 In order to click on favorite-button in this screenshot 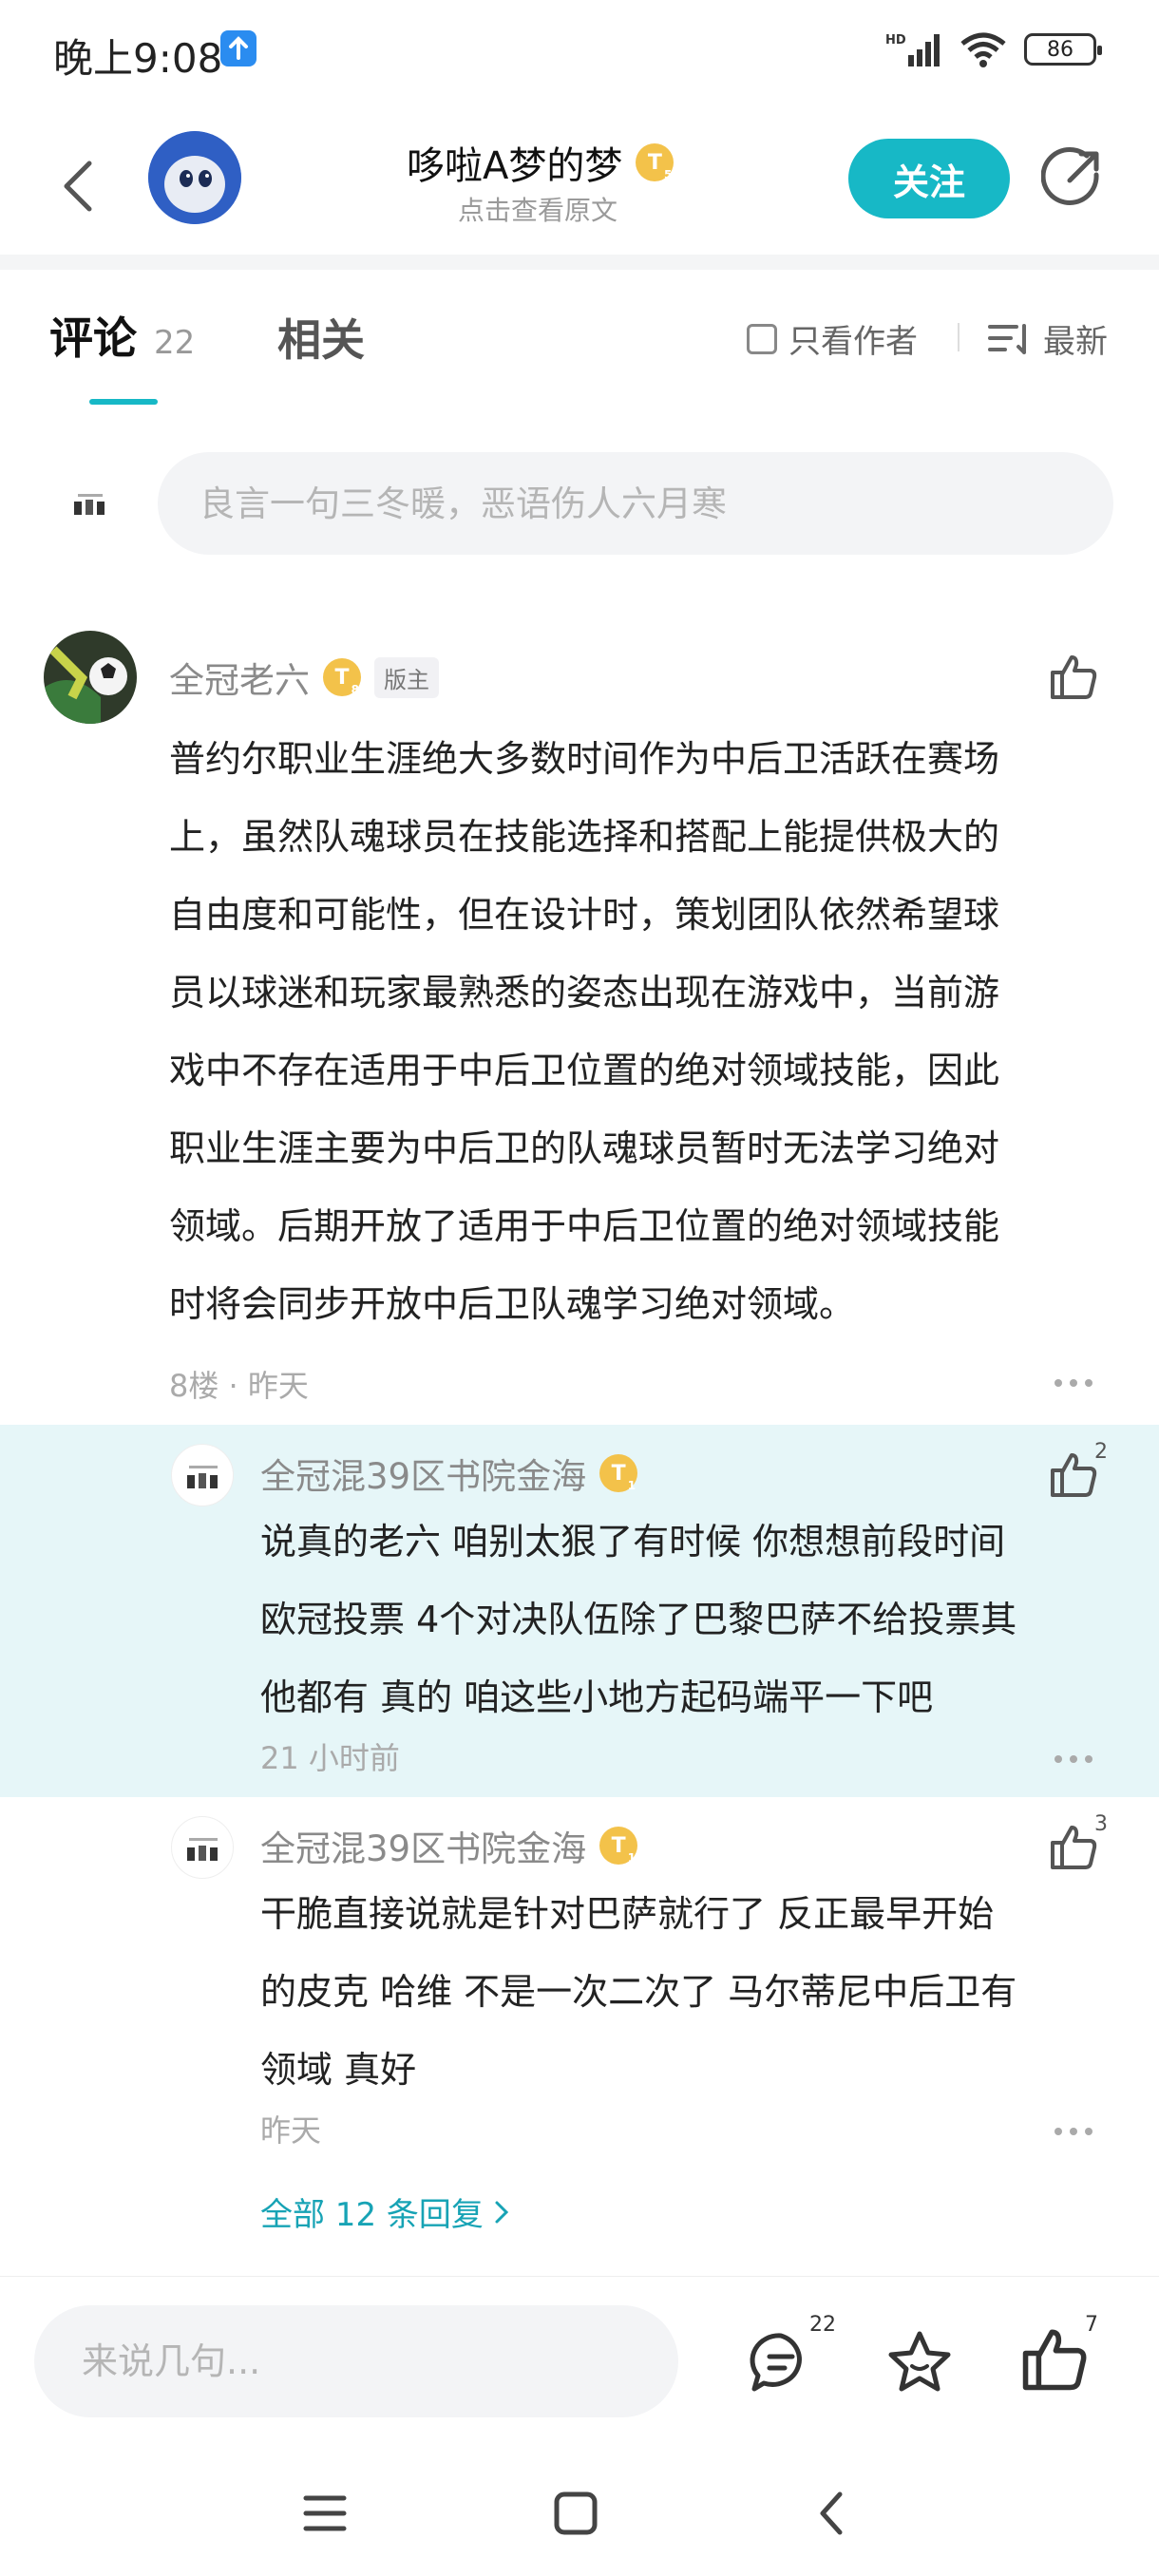, I will do `click(919, 2362)`.